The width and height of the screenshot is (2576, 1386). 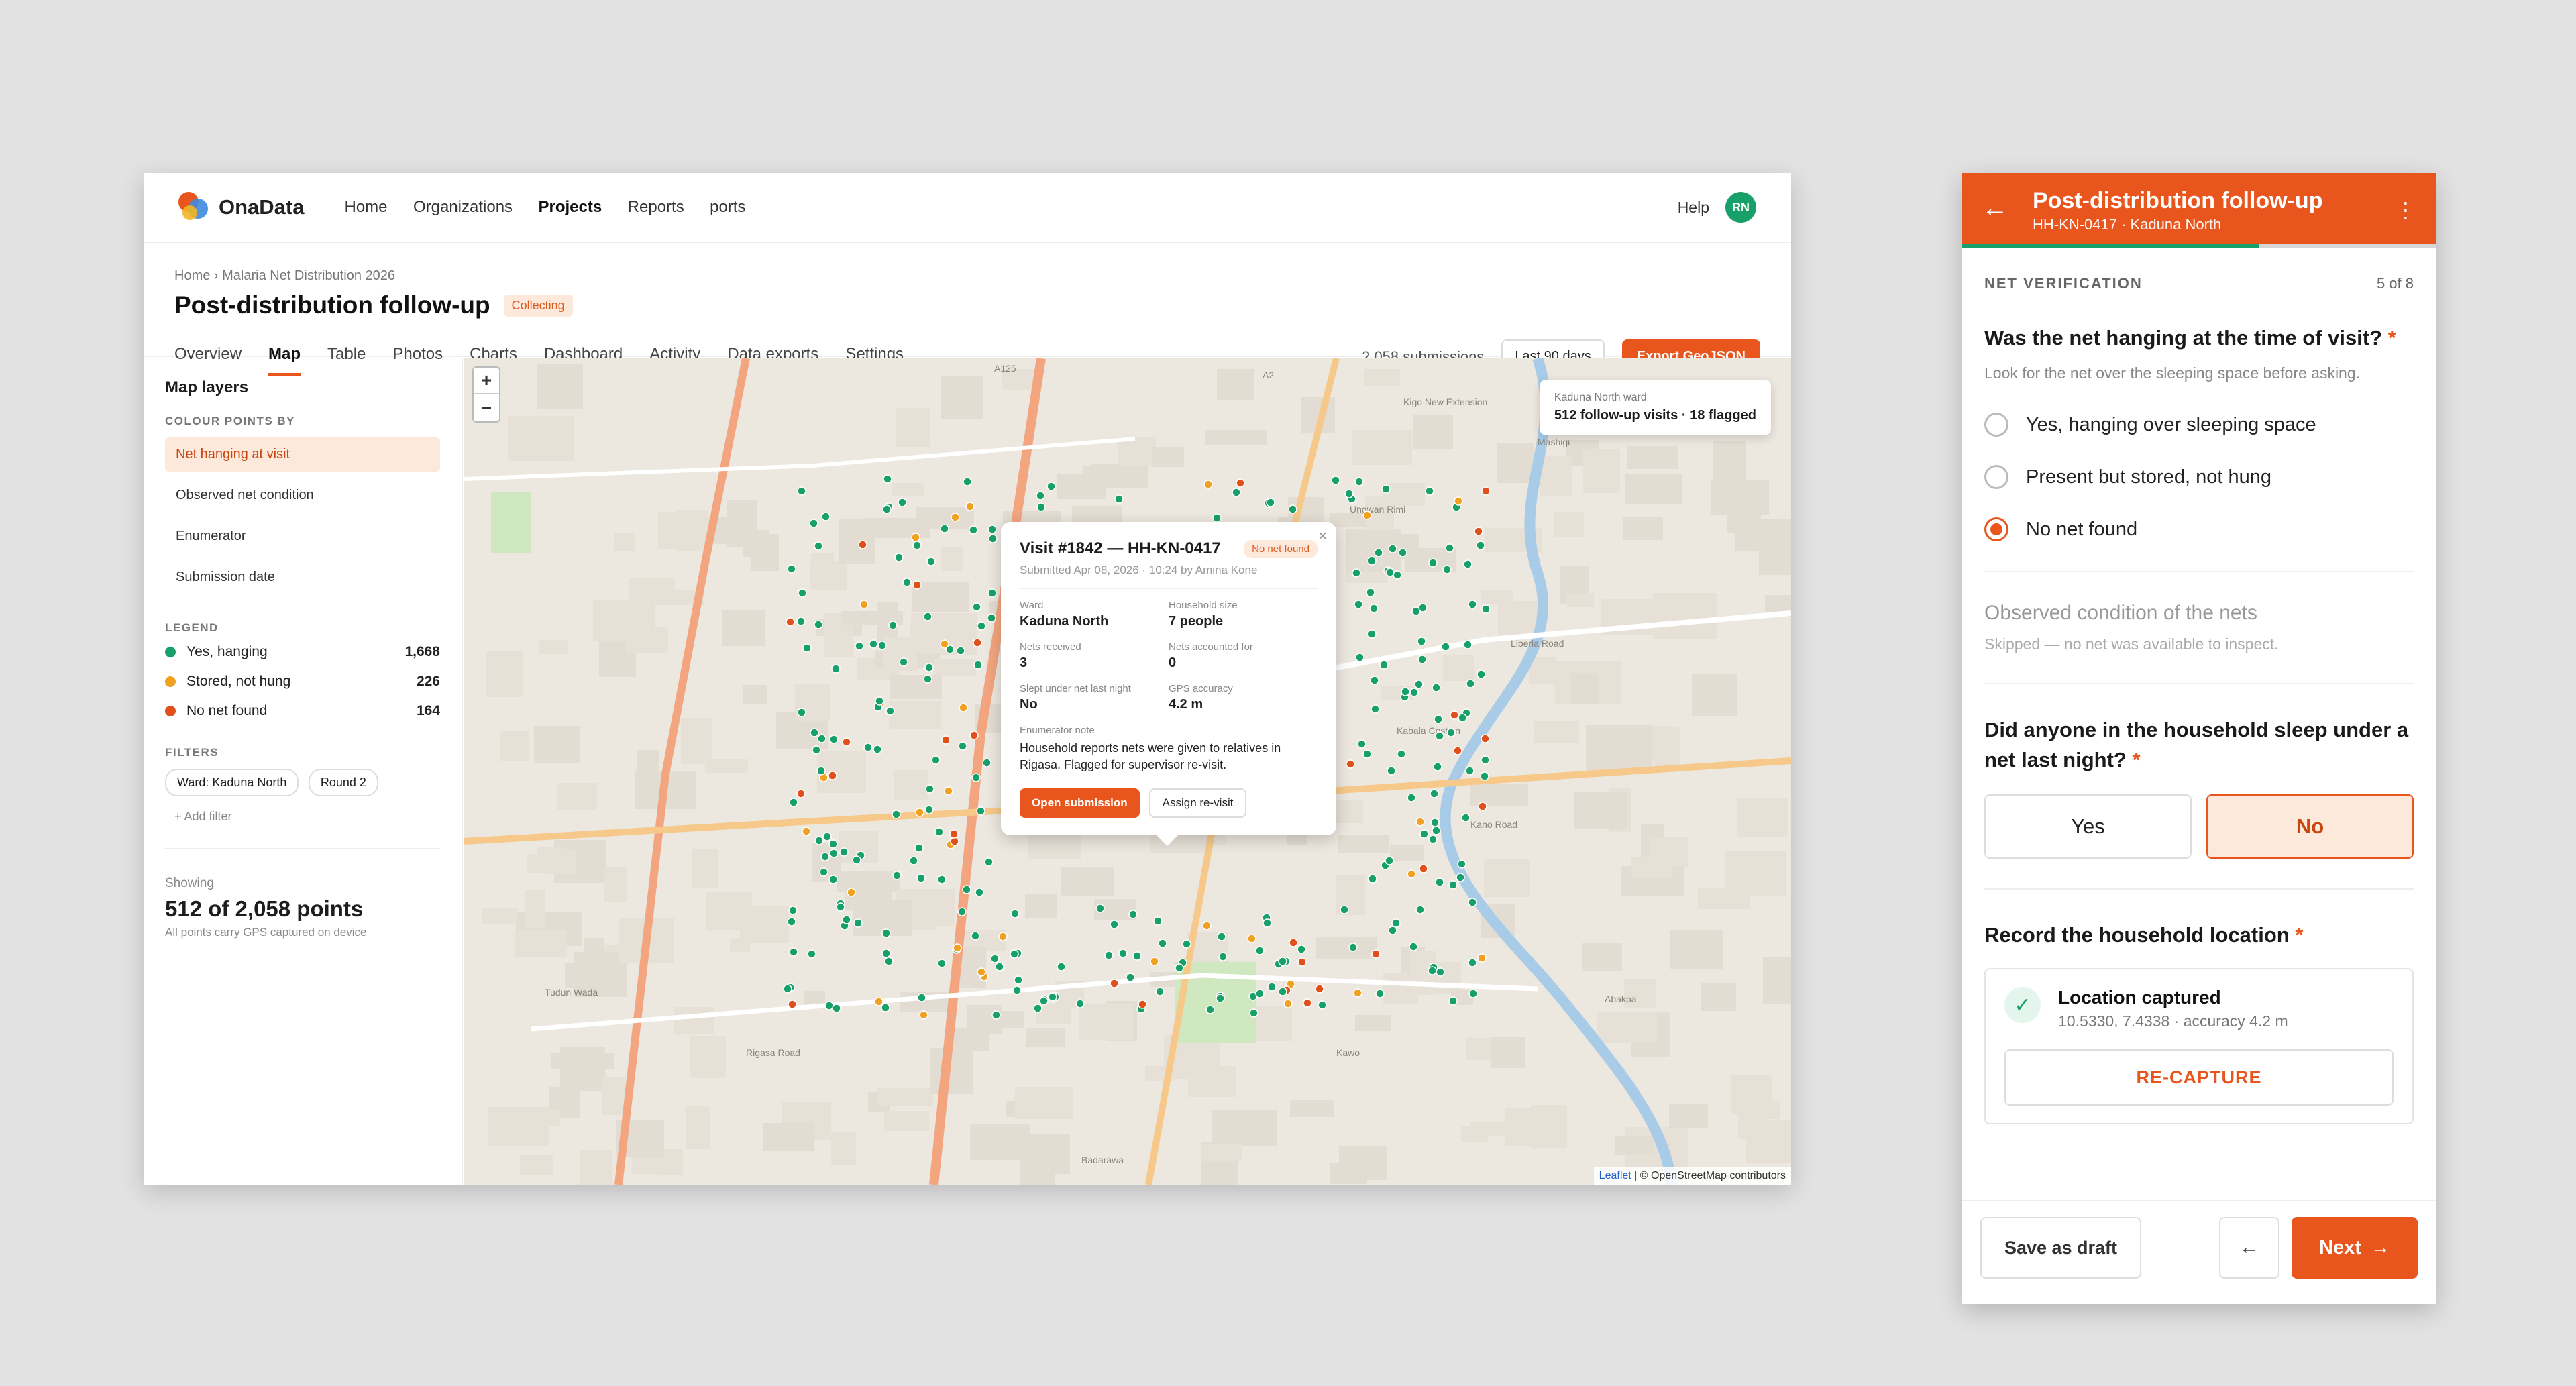 I want to click on filters-label: FILTERS, so click(x=192, y=752).